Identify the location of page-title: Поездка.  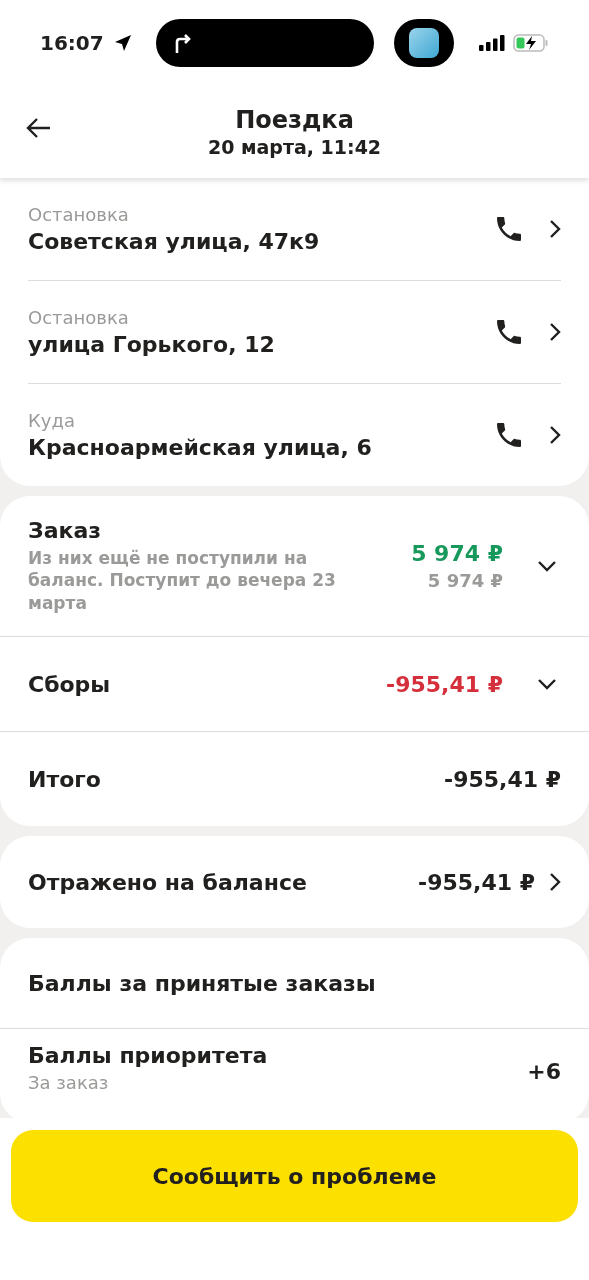
(294, 120).